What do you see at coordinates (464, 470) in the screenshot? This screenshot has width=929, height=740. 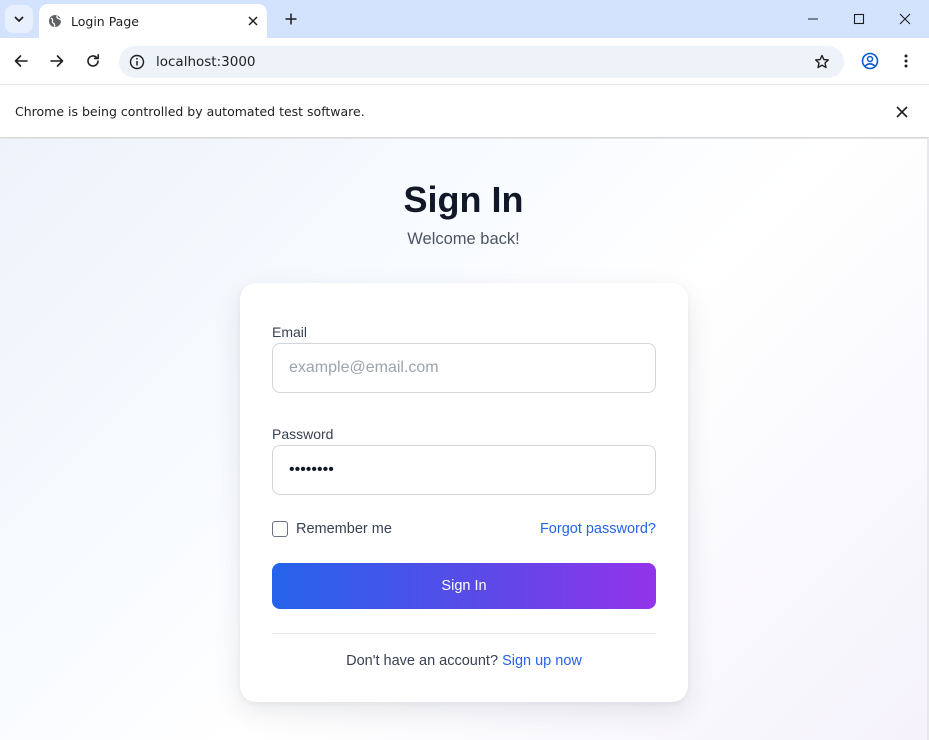 I see `password-field` at bounding box center [464, 470].